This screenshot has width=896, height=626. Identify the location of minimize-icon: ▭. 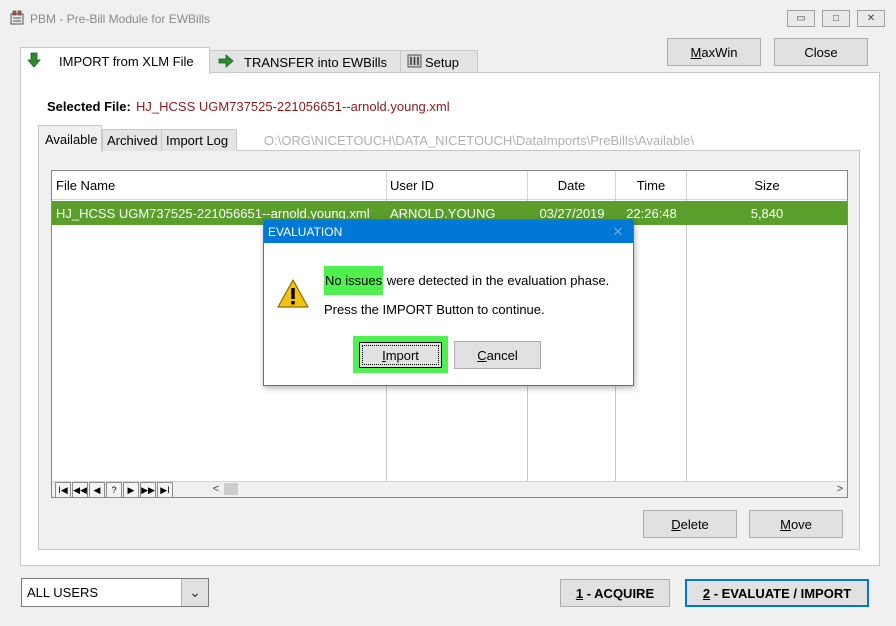
(801, 18).